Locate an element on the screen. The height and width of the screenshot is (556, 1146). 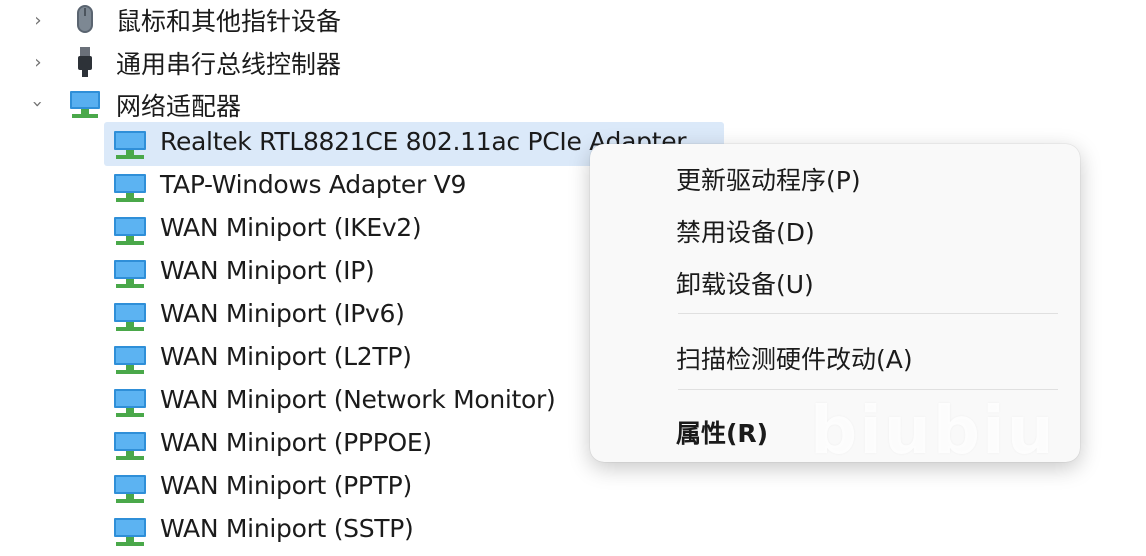
device-row: WAN Miniport (SSTP) is located at coordinates (310, 531).